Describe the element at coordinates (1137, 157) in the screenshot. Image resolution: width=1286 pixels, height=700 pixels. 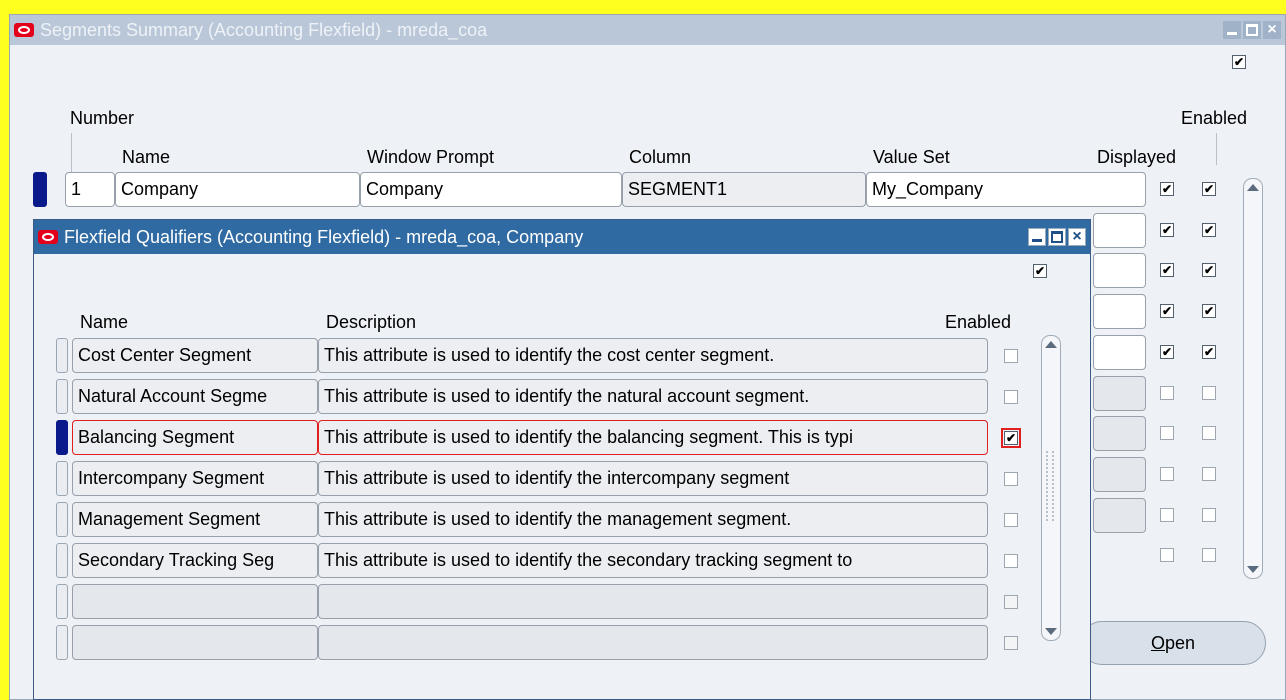
I see `column-header-displayed: Displayed` at that location.